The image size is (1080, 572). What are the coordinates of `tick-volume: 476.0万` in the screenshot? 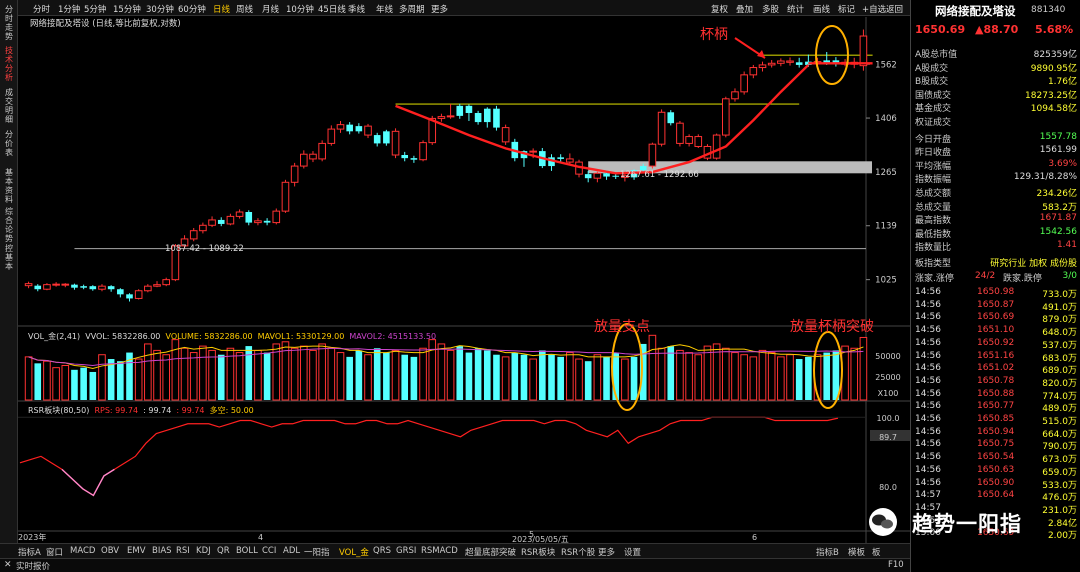 It's located at (1059, 498).